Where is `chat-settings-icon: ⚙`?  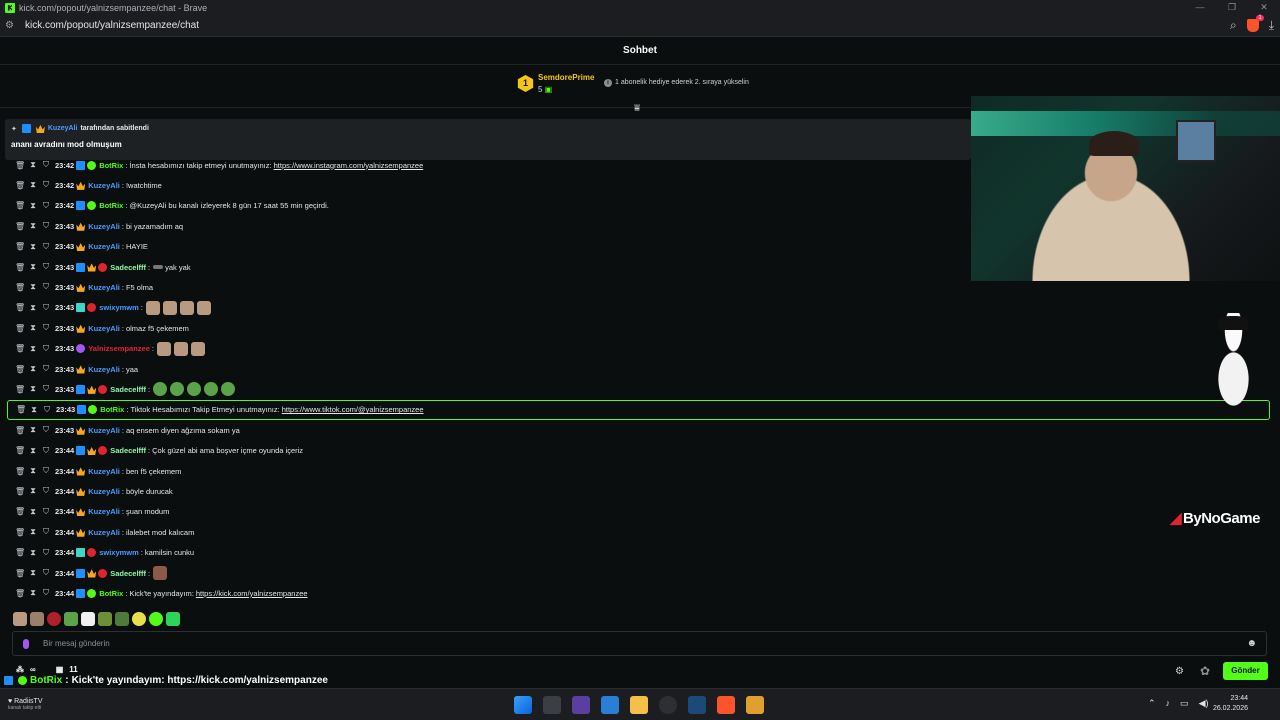
chat-settings-icon: ⚙ is located at coordinates (1179, 671).